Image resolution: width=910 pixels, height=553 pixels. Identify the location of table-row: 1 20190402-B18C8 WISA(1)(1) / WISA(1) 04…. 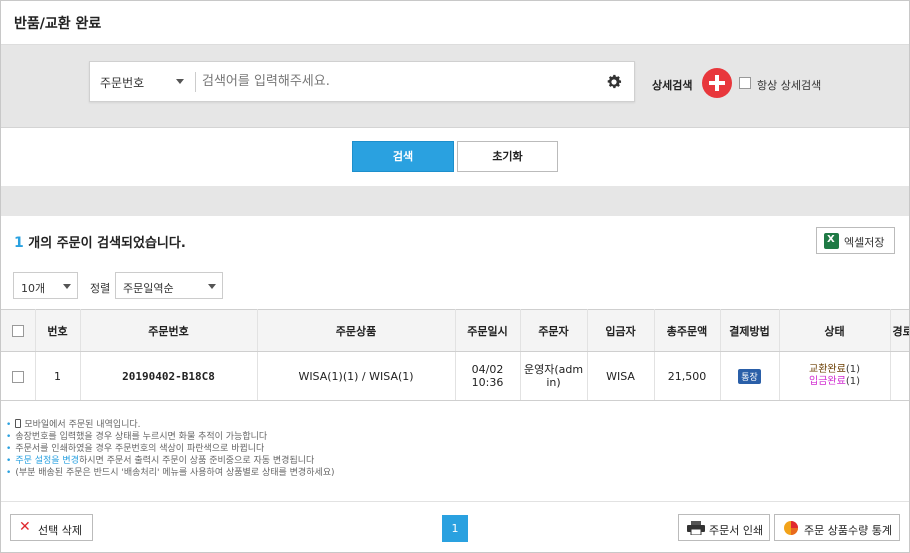
(455, 376).